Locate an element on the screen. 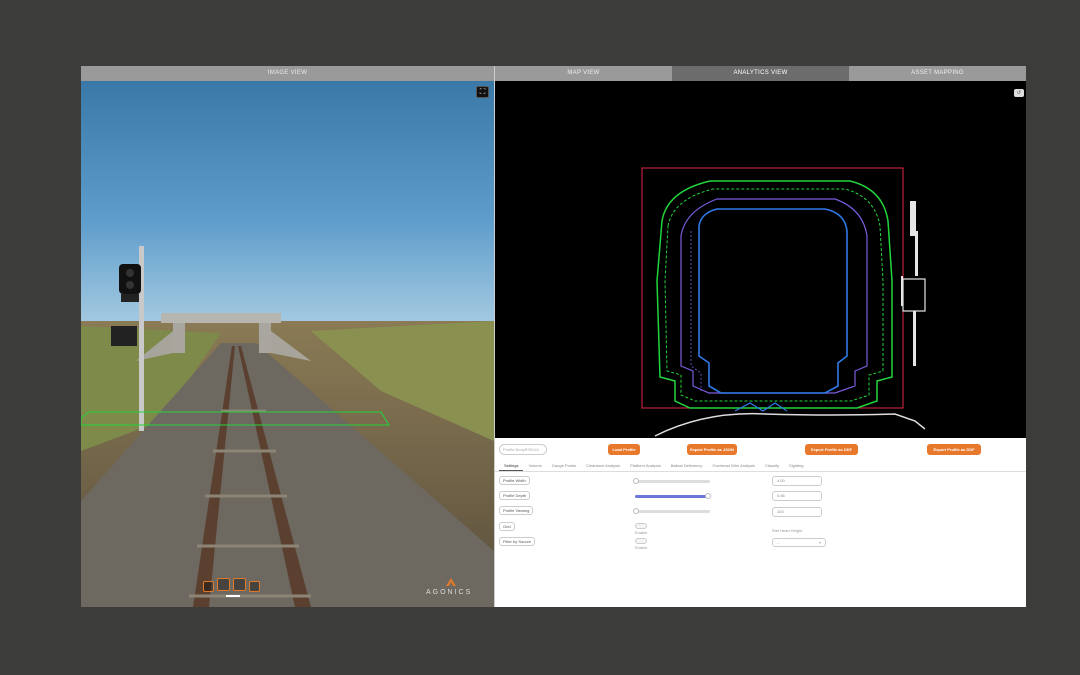 This screenshot has height=675, width=1080. profile-depth-slider is located at coordinates (673, 496).